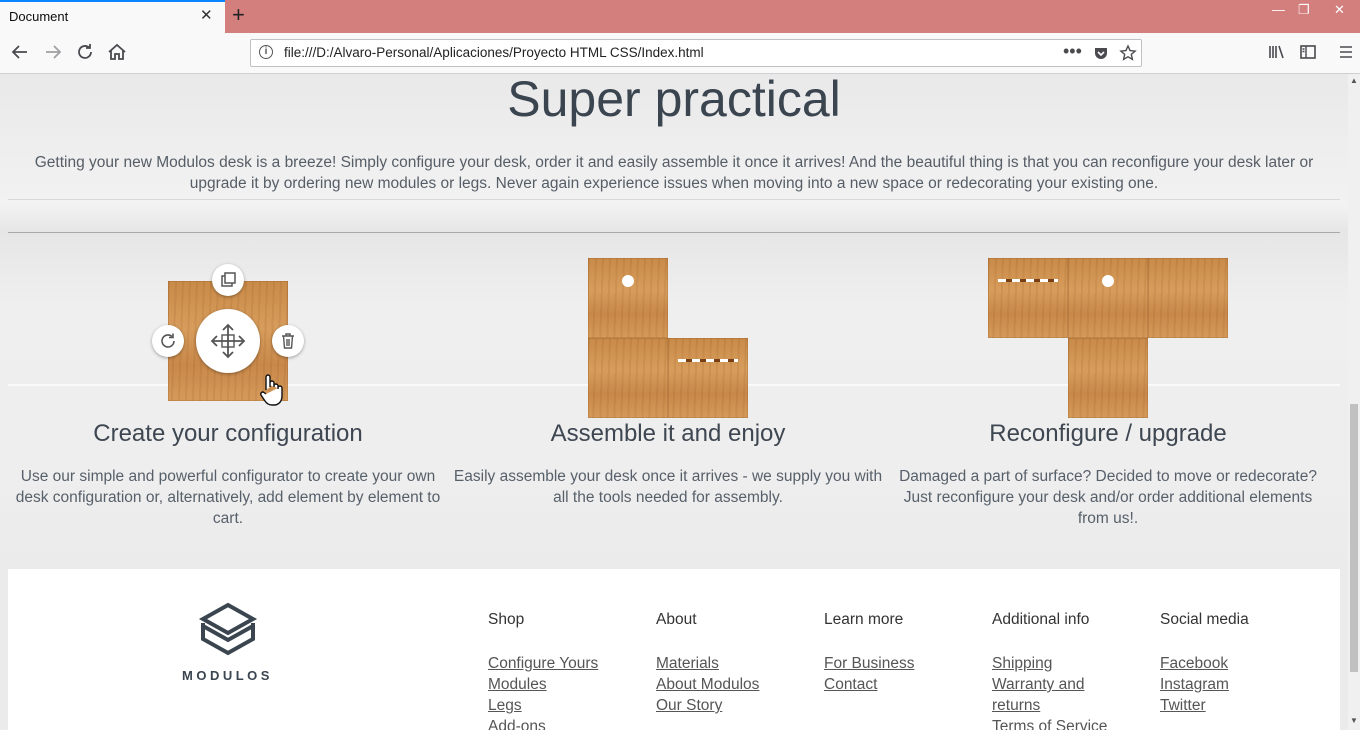 The image size is (1360, 730). What do you see at coordinates (668, 433) in the screenshot?
I see `card-title: Assemble it and enjoy` at bounding box center [668, 433].